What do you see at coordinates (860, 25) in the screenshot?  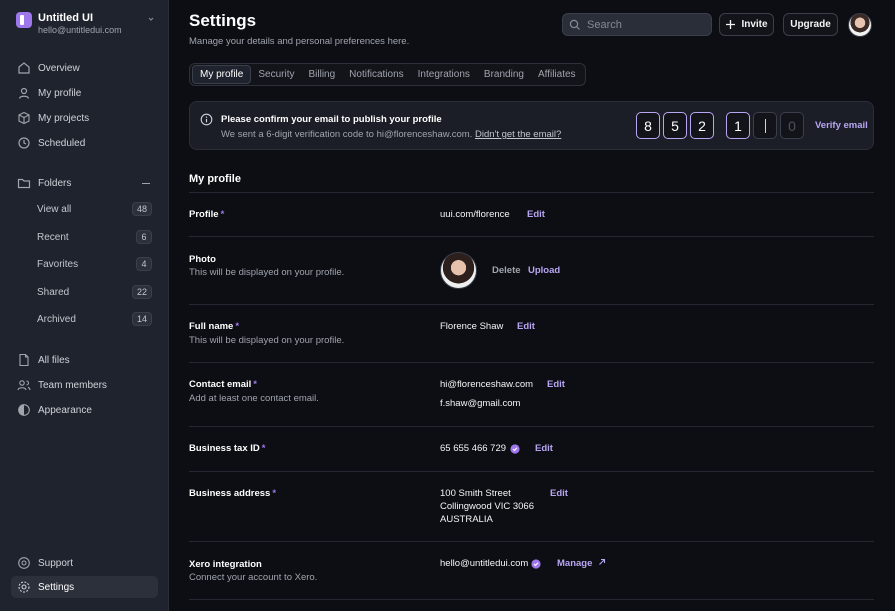 I see `user-avatar` at bounding box center [860, 25].